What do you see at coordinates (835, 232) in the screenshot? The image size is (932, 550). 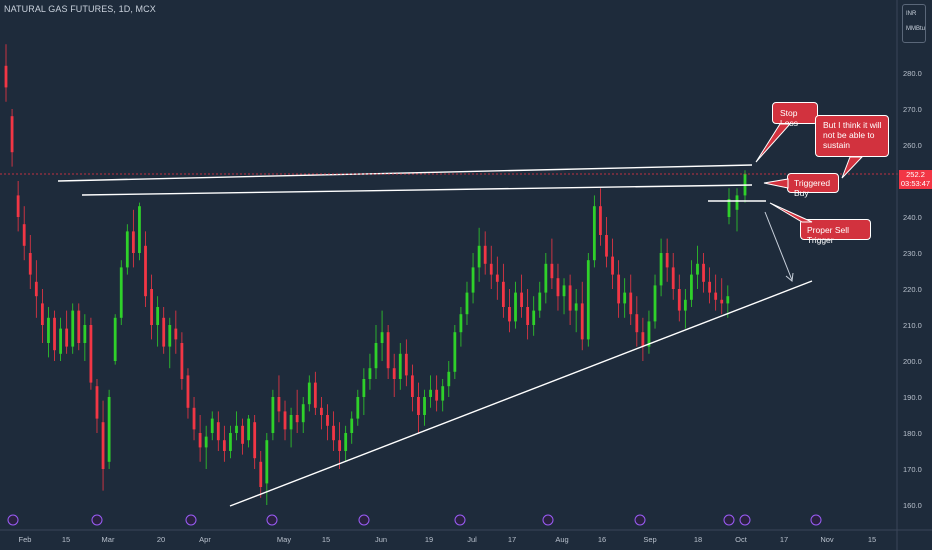 I see `sell-trigger-callout: Proper Sell Trigger` at bounding box center [835, 232].